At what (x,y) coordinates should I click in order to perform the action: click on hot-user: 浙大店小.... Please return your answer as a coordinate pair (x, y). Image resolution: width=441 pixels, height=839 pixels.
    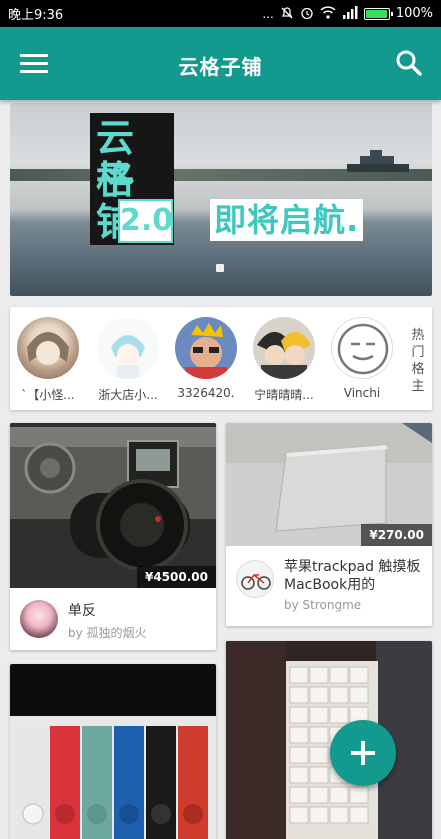
    Looking at the image, I should click on (128, 360).